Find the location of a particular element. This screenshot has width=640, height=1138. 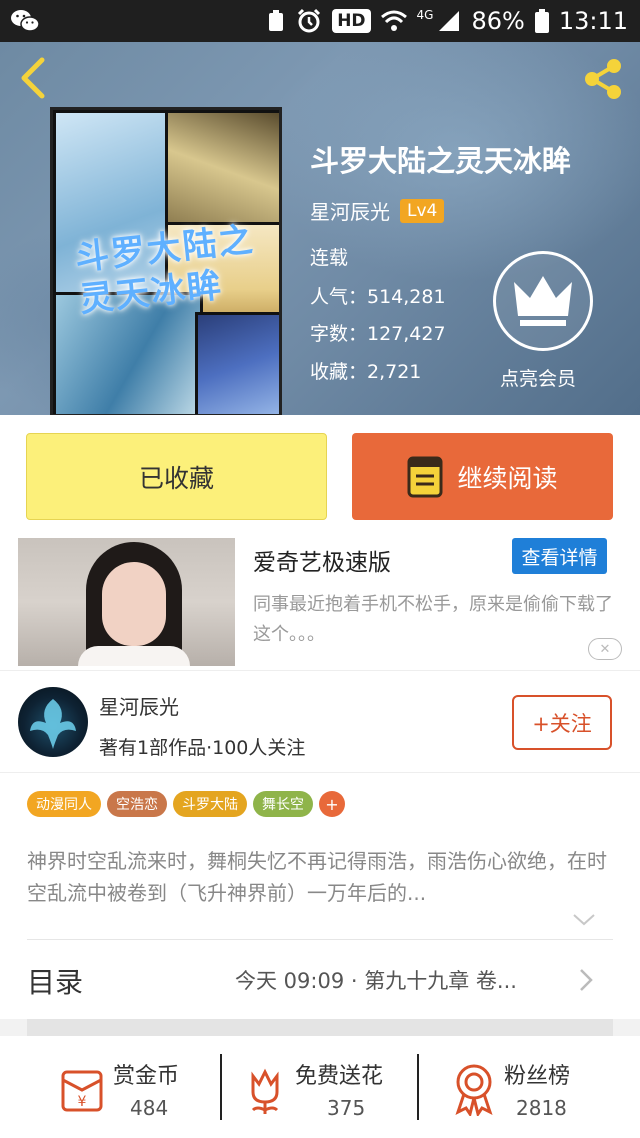

battery-icon is located at coordinates (541, 21).